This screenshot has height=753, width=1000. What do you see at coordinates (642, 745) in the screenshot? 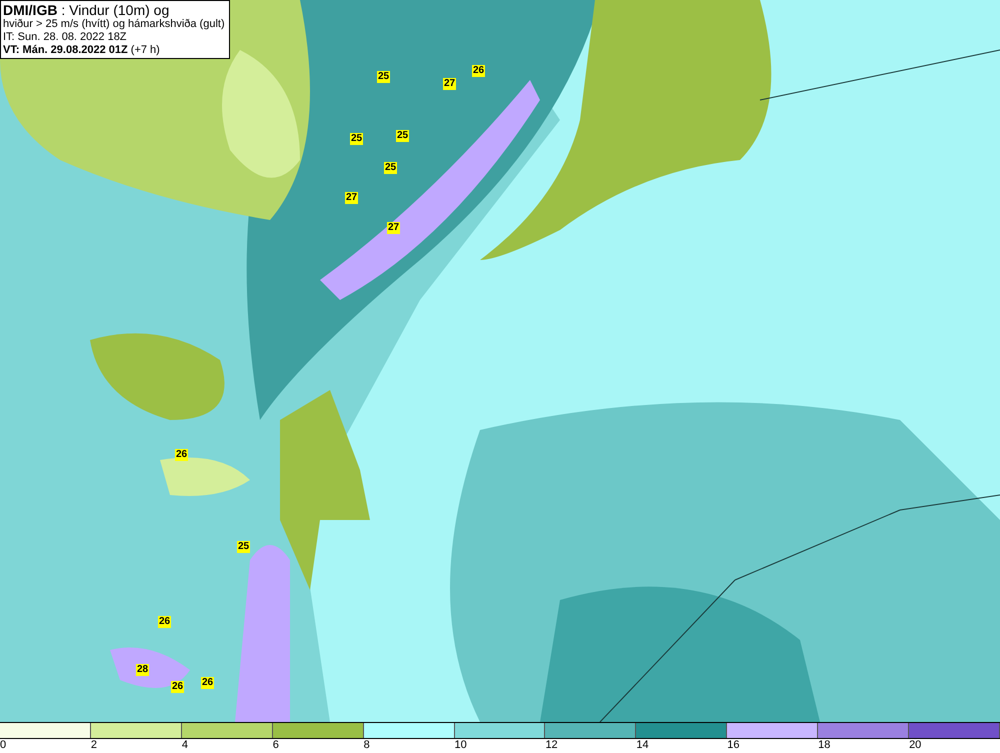
I see `scale-label: 14` at bounding box center [642, 745].